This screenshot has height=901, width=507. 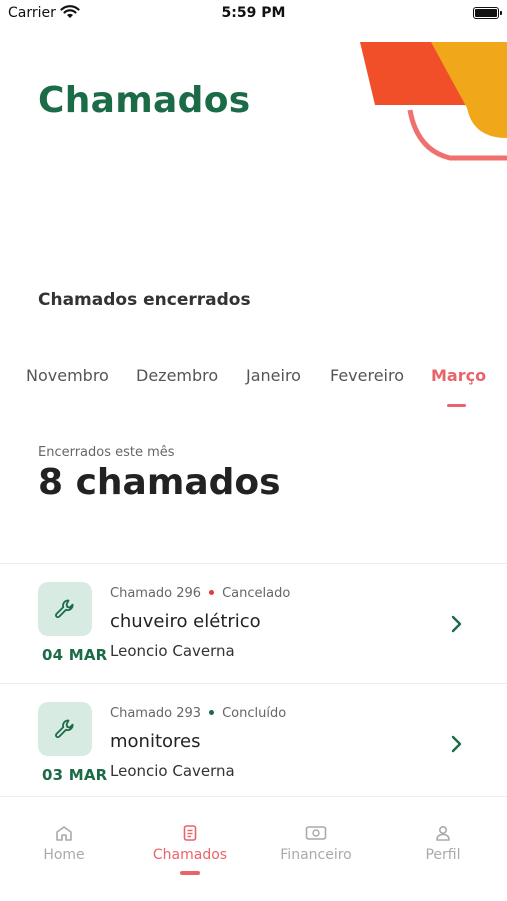 I want to click on ticket-status: Concluído, so click(x=254, y=713).